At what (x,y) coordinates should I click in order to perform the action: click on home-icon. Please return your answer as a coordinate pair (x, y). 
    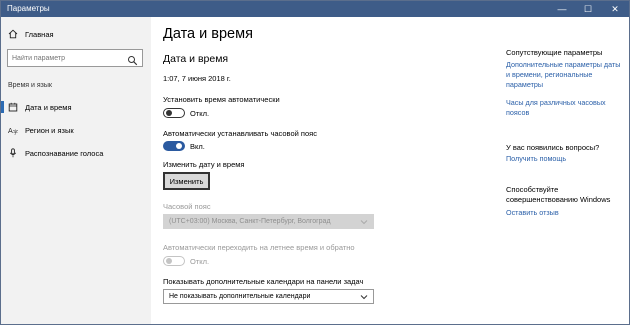
    Looking at the image, I should click on (13, 34).